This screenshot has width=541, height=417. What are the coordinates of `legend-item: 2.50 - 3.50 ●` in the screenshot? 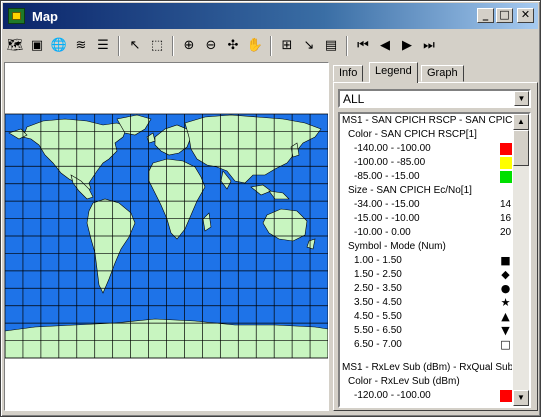 It's located at (426, 289).